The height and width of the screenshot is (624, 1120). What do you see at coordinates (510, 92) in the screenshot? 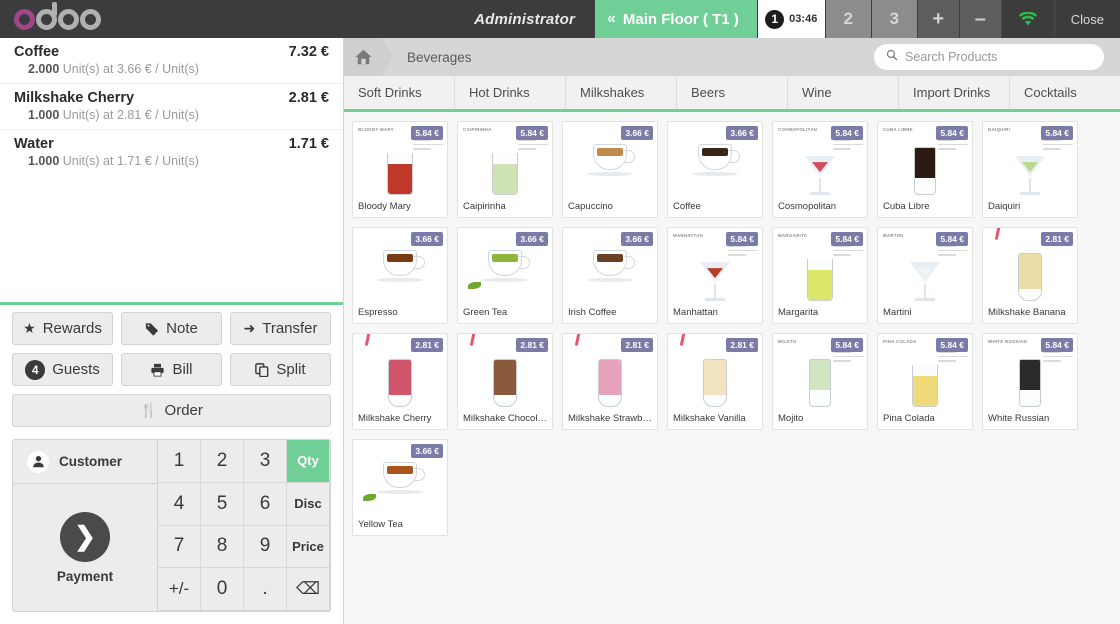
I see `category-tab-hot-drinks: Hot Drinks` at bounding box center [510, 92].